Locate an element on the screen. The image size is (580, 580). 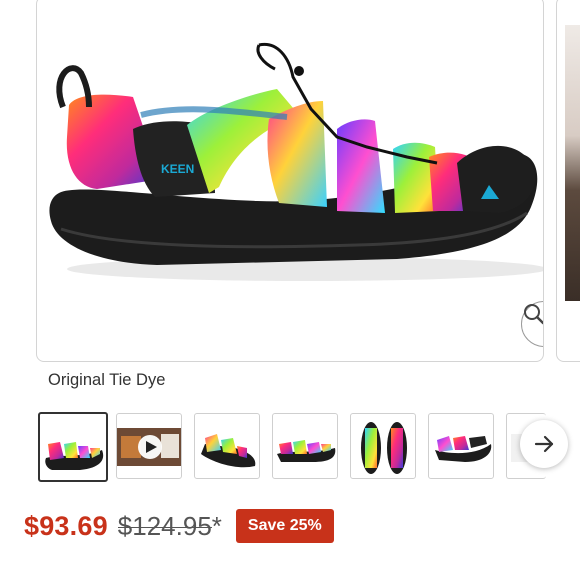
original-price: $124.95* is located at coordinates (169, 526).